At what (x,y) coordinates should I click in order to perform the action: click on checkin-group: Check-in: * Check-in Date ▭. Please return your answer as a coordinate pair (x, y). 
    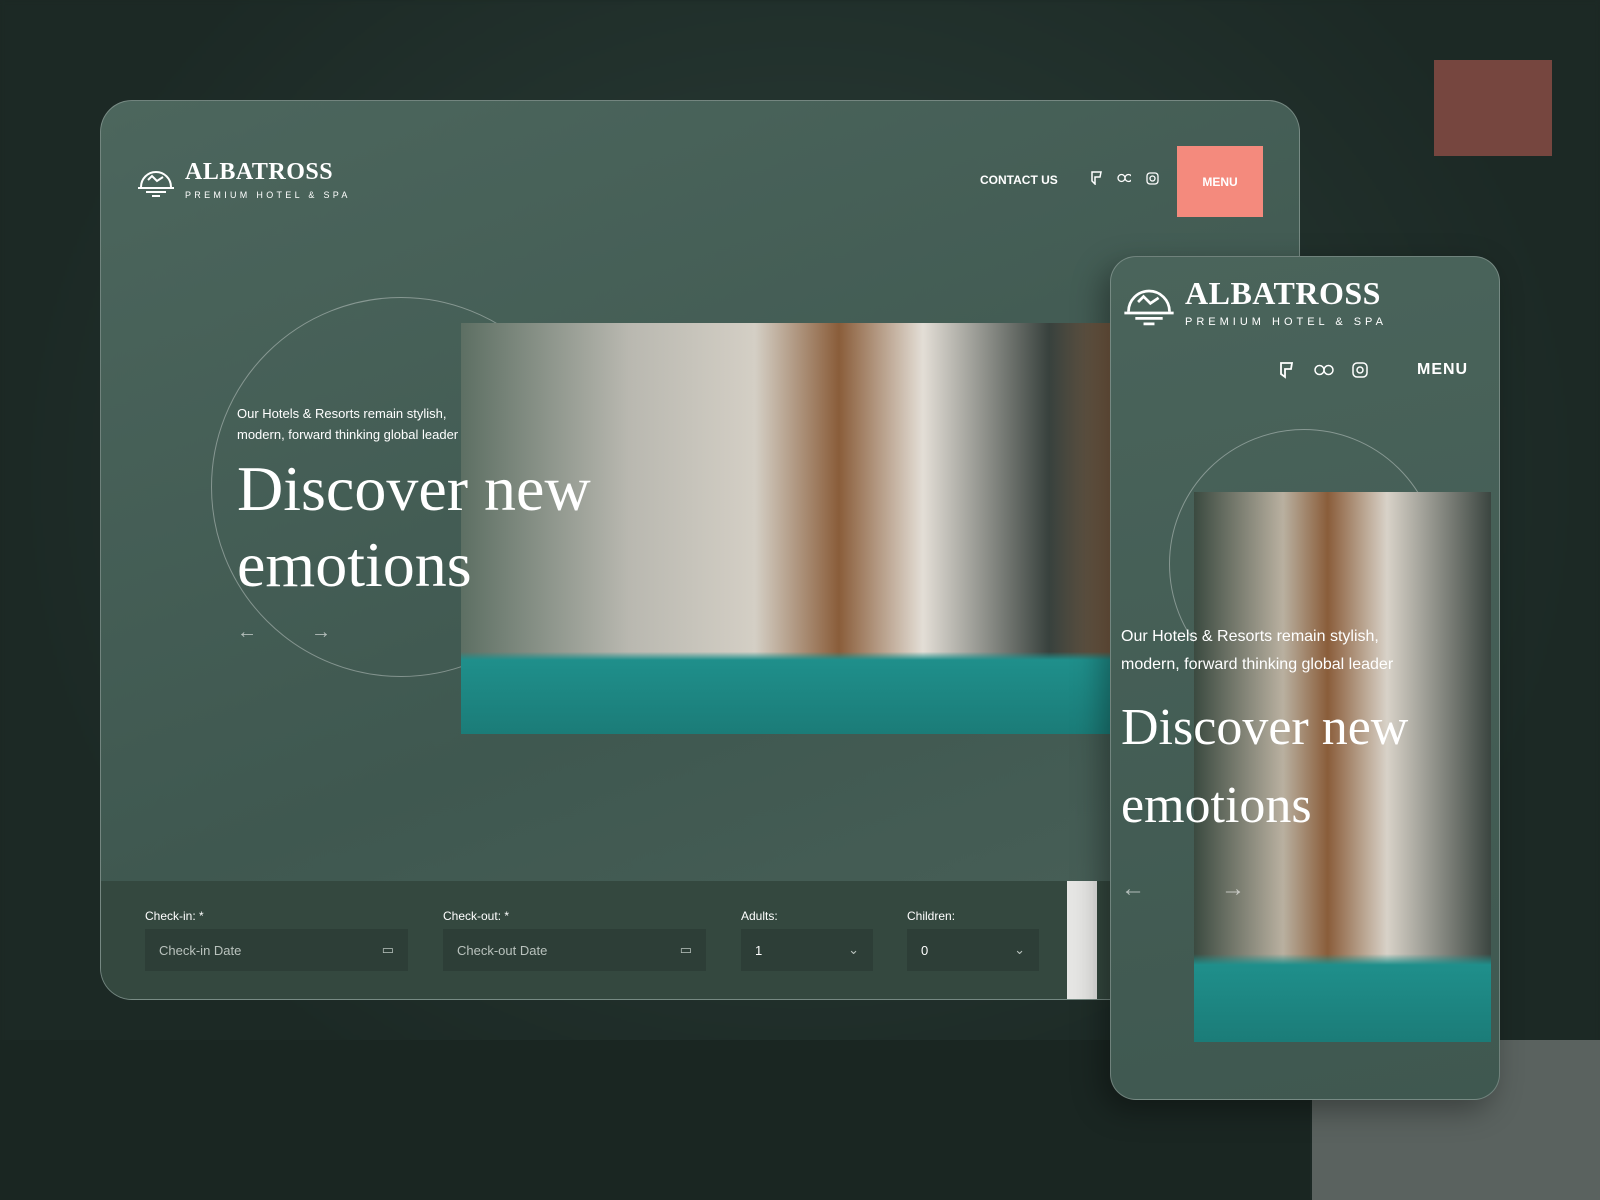
    Looking at the image, I should click on (276, 940).